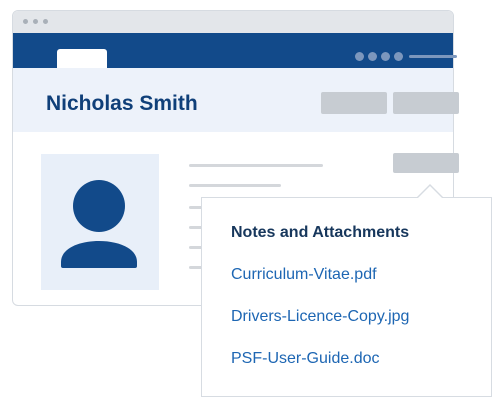  I want to click on popover-caret-fill, so click(430, 192).